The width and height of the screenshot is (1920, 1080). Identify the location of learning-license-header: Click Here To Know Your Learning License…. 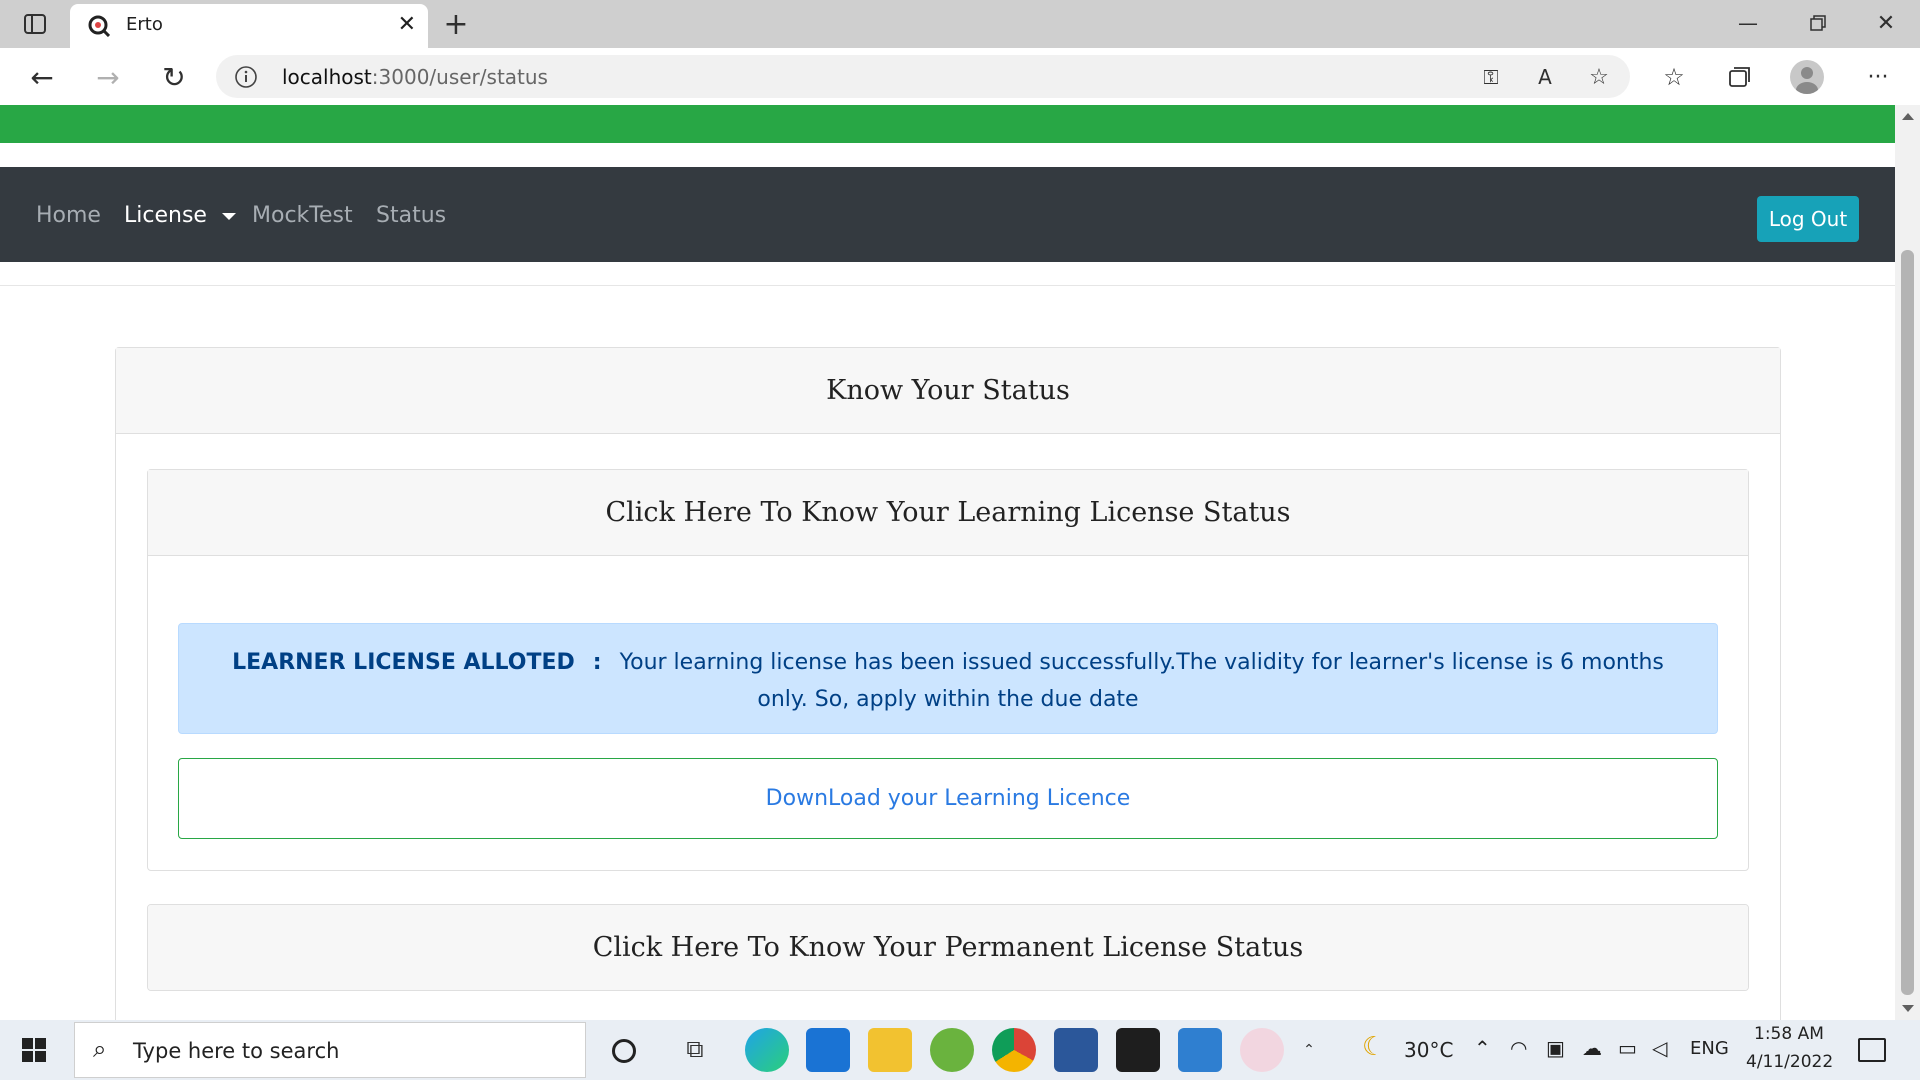
(948, 513).